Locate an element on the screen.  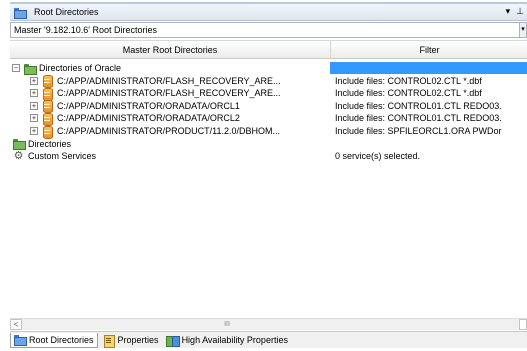
column-header: Master Root Directories Filter is located at coordinates (268, 49).